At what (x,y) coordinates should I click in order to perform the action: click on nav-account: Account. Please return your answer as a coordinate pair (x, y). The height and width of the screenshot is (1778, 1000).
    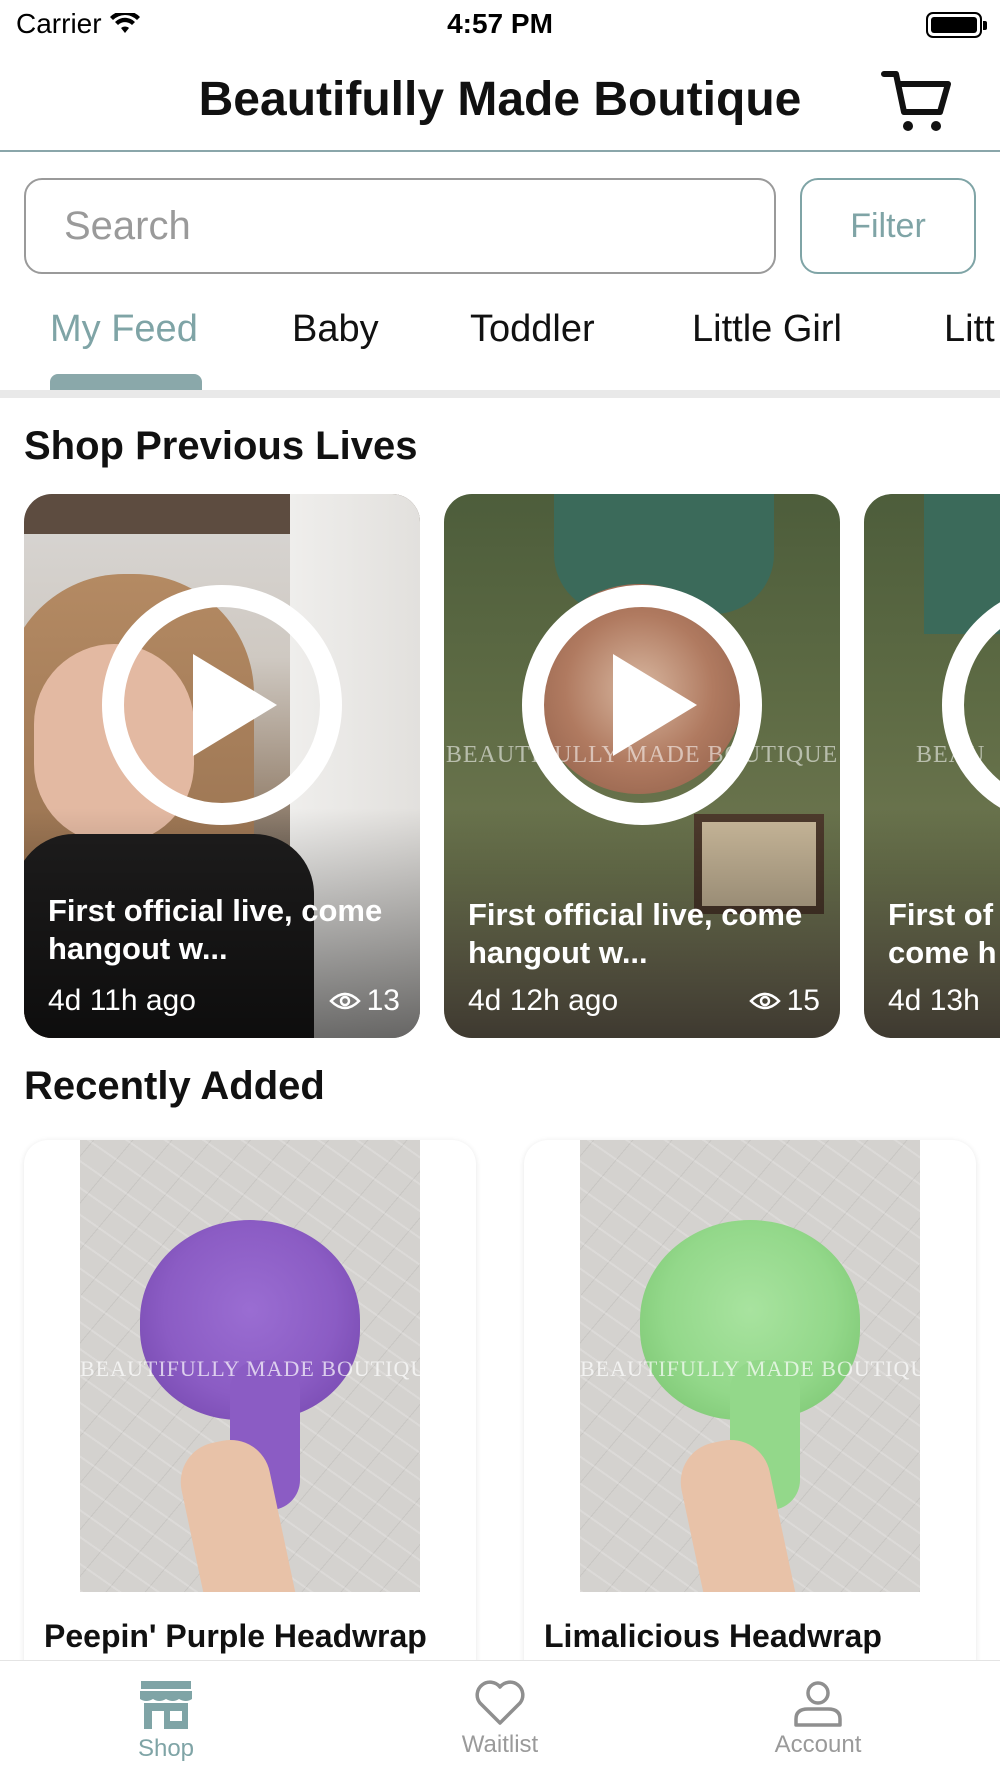
    Looking at the image, I should click on (818, 1719).